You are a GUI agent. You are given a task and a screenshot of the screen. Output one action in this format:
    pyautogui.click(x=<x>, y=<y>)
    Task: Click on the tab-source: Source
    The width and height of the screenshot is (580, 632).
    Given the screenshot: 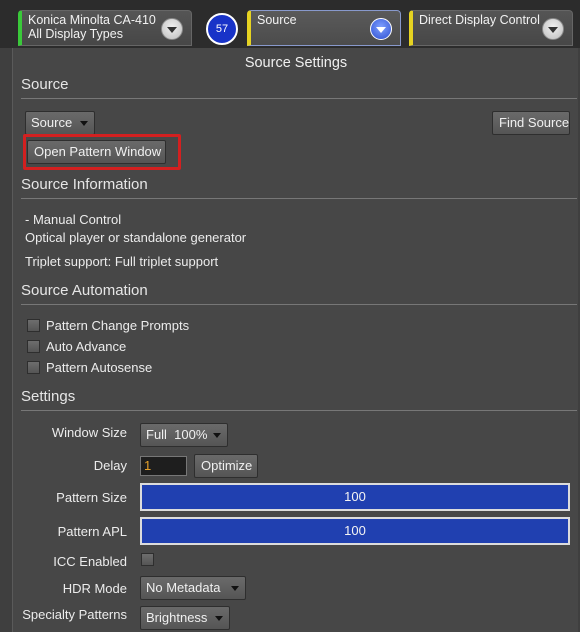 What is the action you would take?
    pyautogui.click(x=324, y=28)
    